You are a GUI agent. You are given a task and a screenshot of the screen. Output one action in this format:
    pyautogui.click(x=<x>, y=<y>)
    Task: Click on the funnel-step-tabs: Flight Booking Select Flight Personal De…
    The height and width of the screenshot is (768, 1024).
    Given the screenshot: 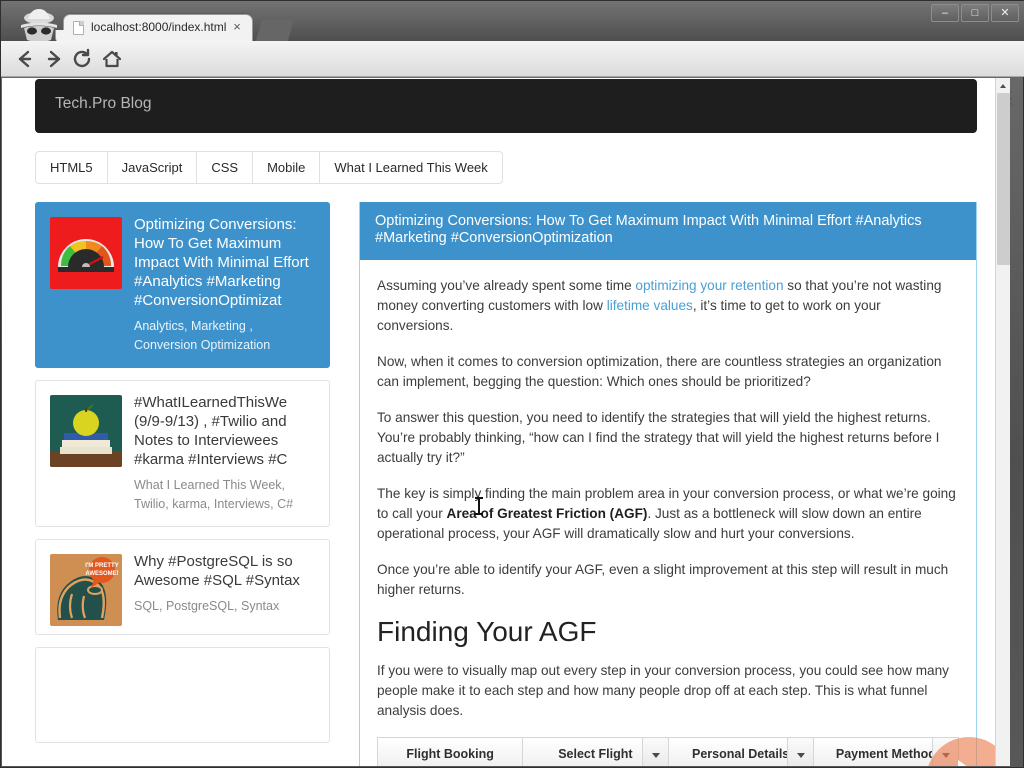 What is the action you would take?
    pyautogui.click(x=668, y=752)
    